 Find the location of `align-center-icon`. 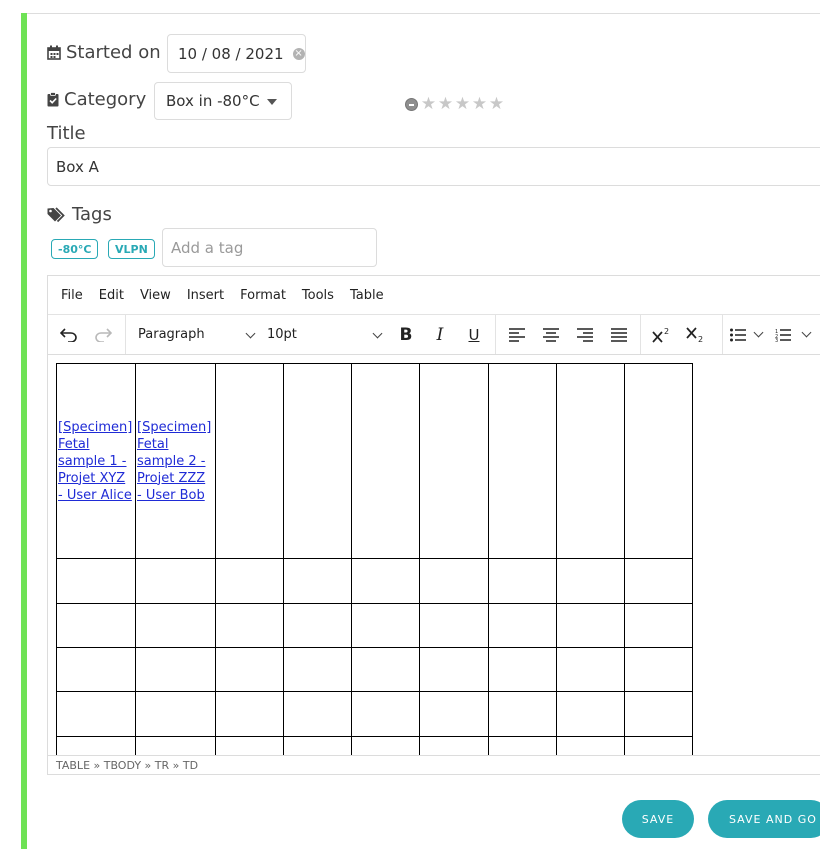

align-center-icon is located at coordinates (551, 335).